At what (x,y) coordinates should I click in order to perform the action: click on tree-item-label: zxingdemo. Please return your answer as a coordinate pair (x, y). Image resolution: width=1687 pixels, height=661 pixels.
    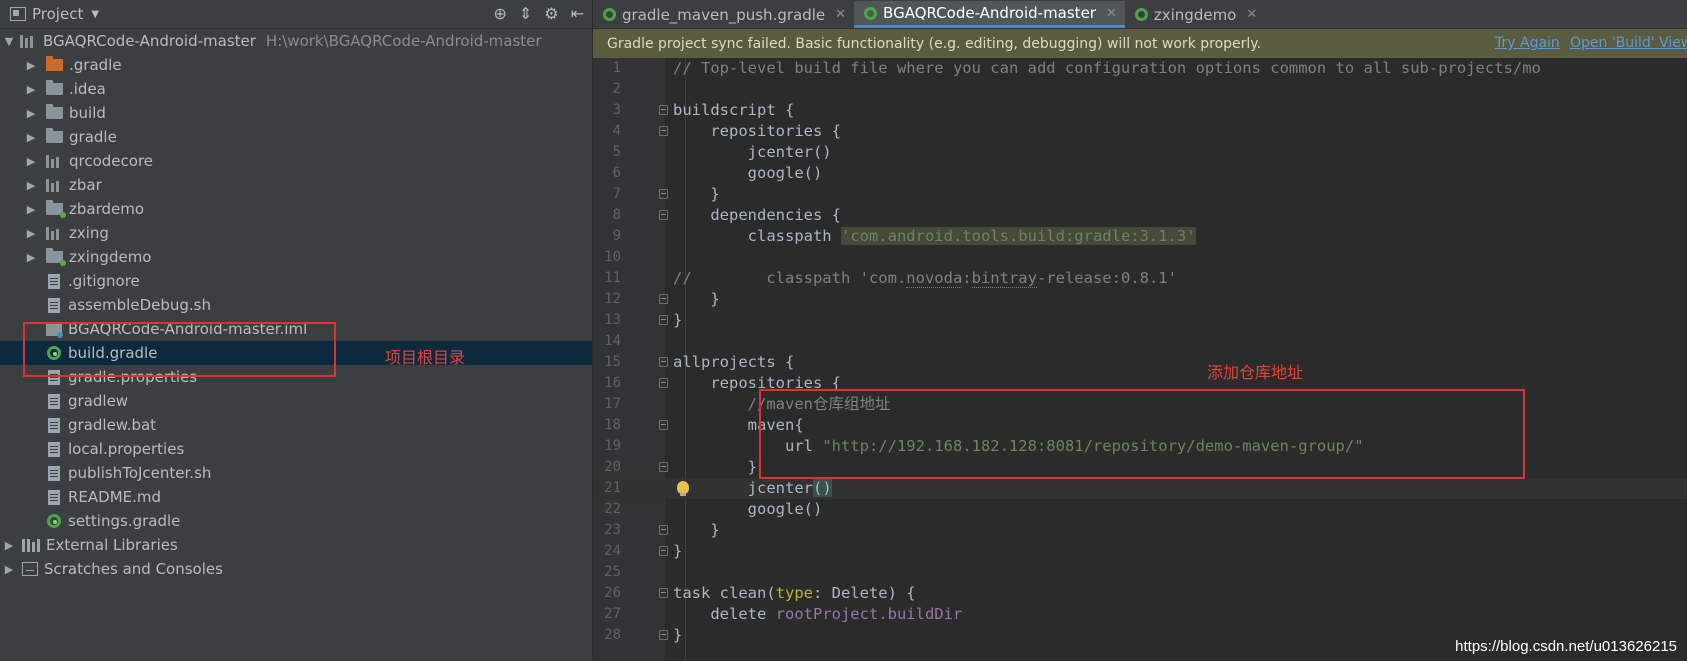
    Looking at the image, I should click on (110, 257).